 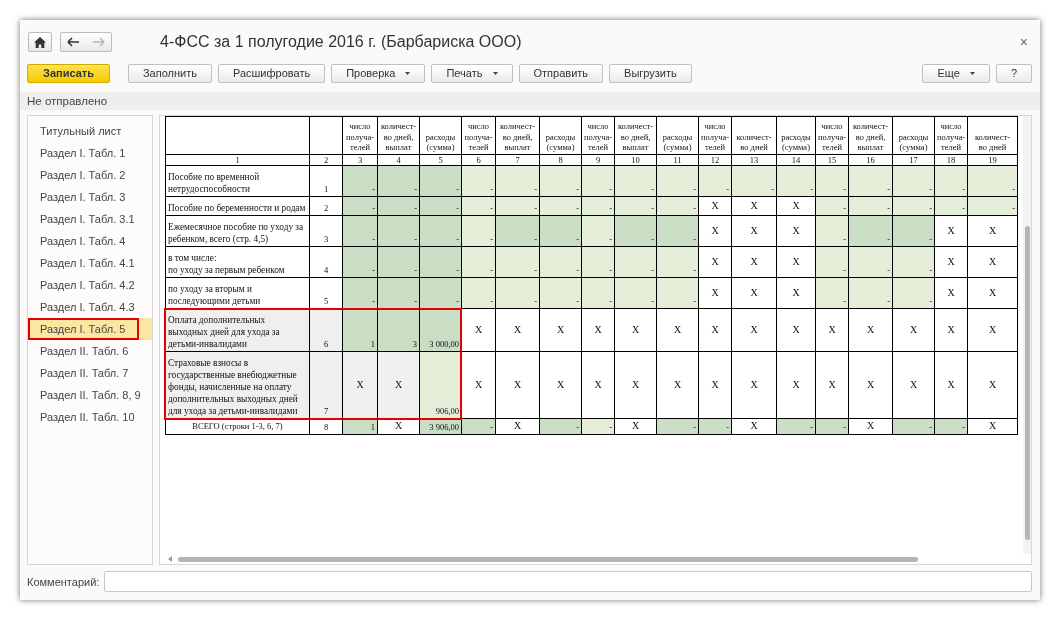 What do you see at coordinates (90, 153) in the screenshot?
I see `sidebar-item: Раздел I. Табл. 1` at bounding box center [90, 153].